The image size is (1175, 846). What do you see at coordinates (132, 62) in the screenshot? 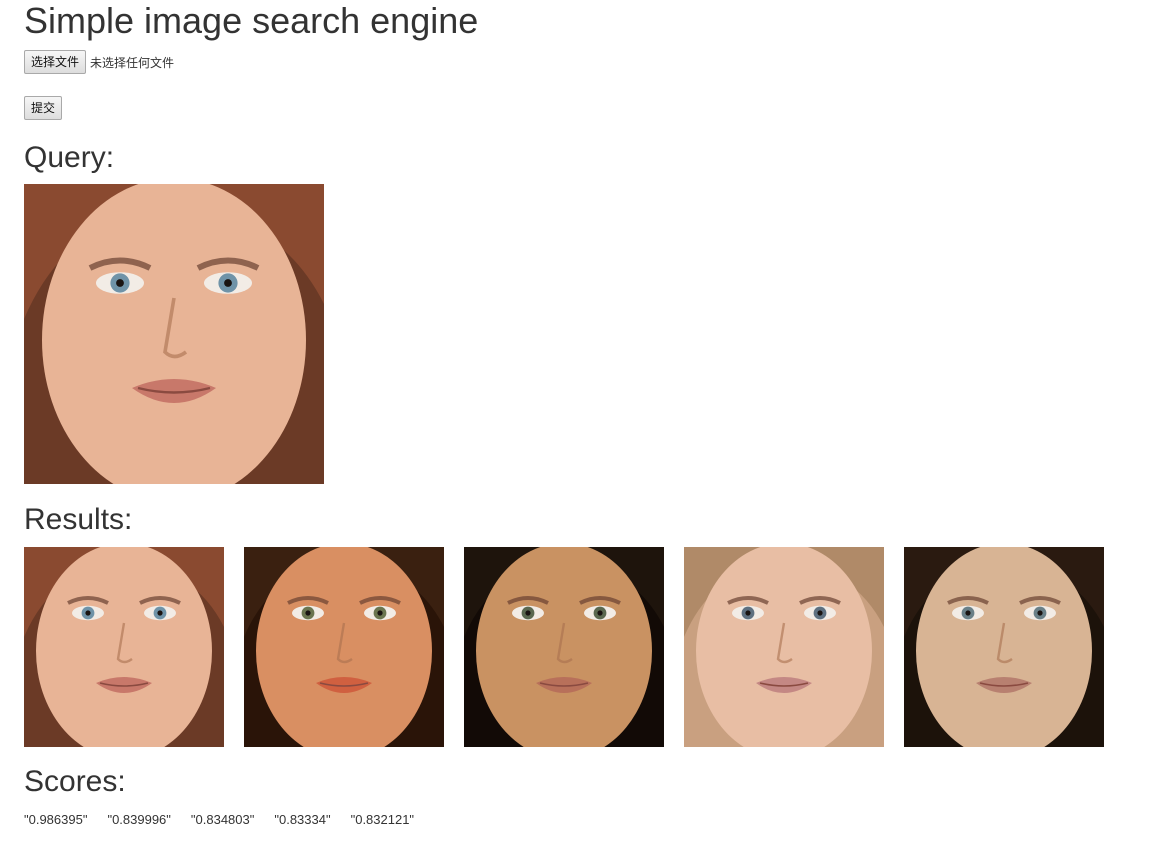
I see `file-status-text: 未选择任何文件` at bounding box center [132, 62].